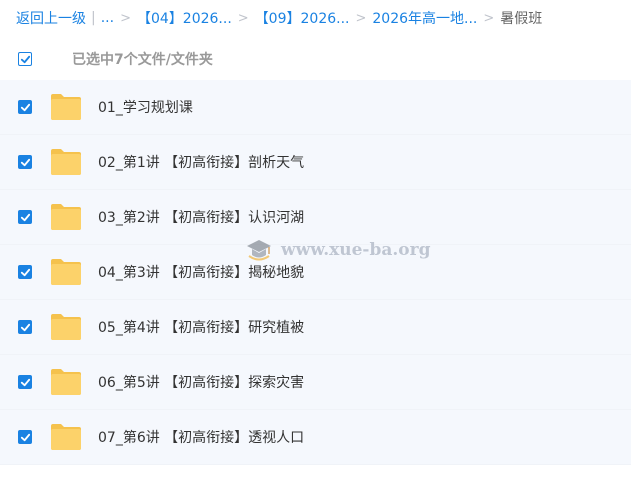  What do you see at coordinates (521, 19) in the screenshot?
I see `breadcrumb-current: 暑假班` at bounding box center [521, 19].